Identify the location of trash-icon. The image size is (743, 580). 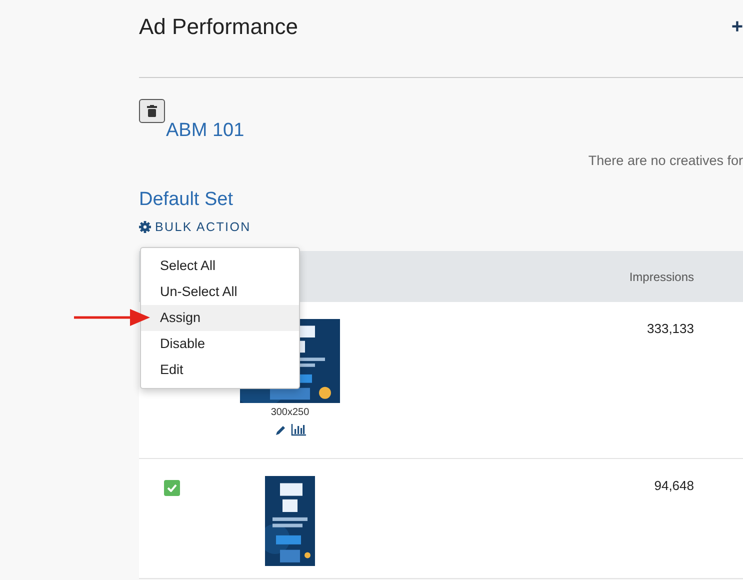
(152, 111).